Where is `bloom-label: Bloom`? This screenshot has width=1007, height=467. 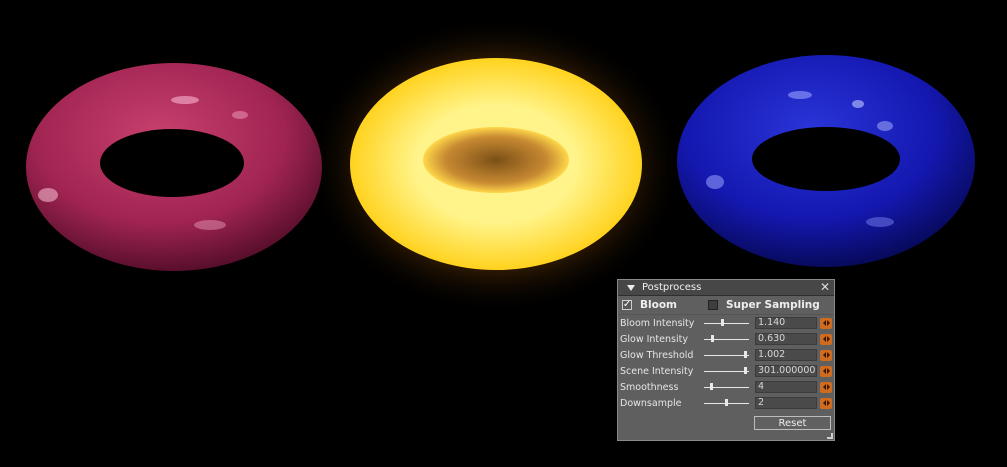
bloom-label: Bloom is located at coordinates (658, 305).